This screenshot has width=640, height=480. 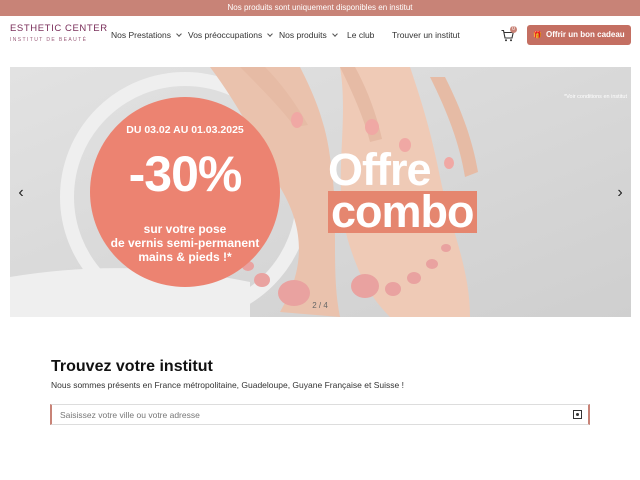 What do you see at coordinates (185, 229) in the screenshot?
I see `promo-line-1: sur votre pose` at bounding box center [185, 229].